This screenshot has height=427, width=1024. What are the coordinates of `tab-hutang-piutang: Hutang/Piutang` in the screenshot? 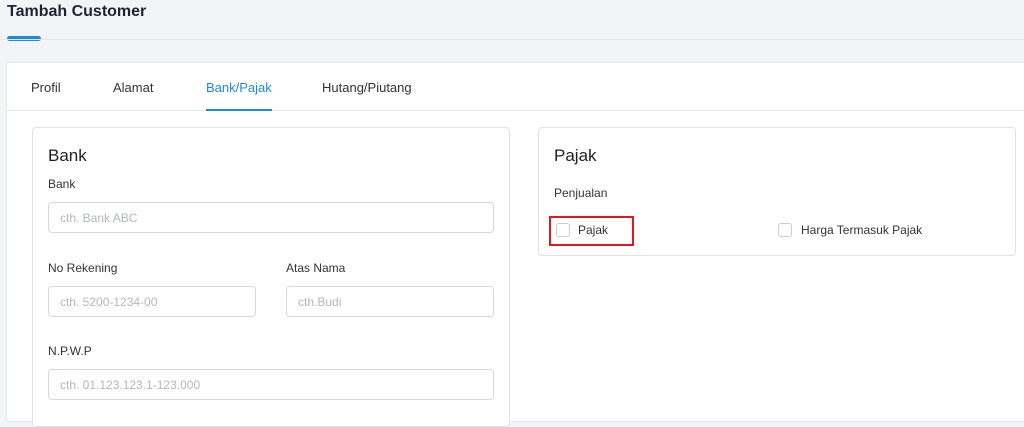 It's located at (367, 95).